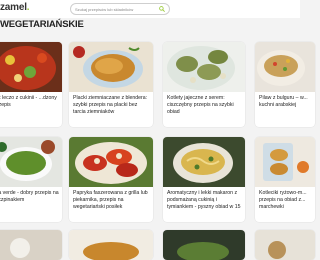 This screenshot has width=320, height=260. What do you see at coordinates (116, 9) in the screenshot?
I see `search-input` at bounding box center [116, 9].